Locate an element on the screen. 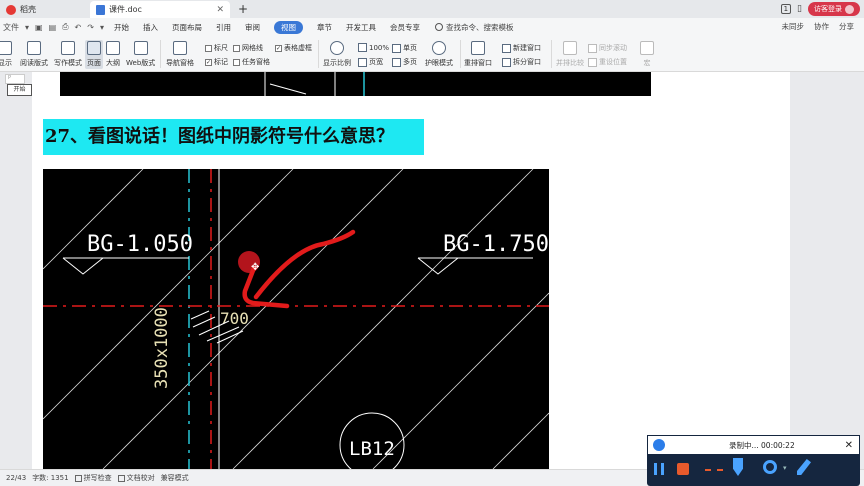  redo-icon: ↷ is located at coordinates (90, 27).